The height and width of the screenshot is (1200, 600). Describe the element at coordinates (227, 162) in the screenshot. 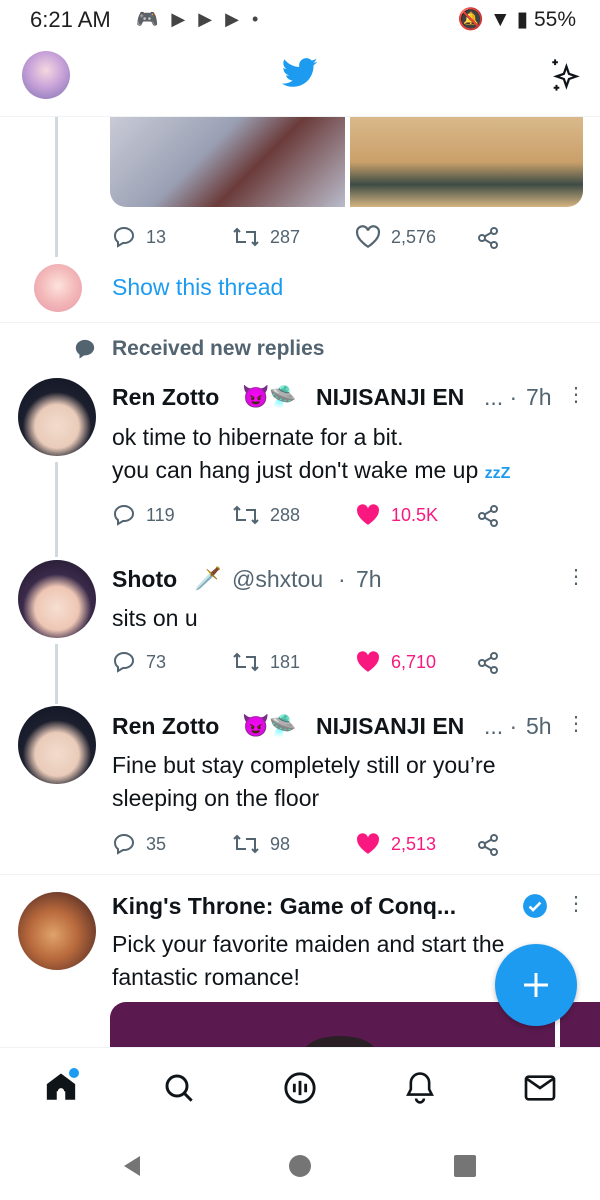

I see `media-image-left` at that location.